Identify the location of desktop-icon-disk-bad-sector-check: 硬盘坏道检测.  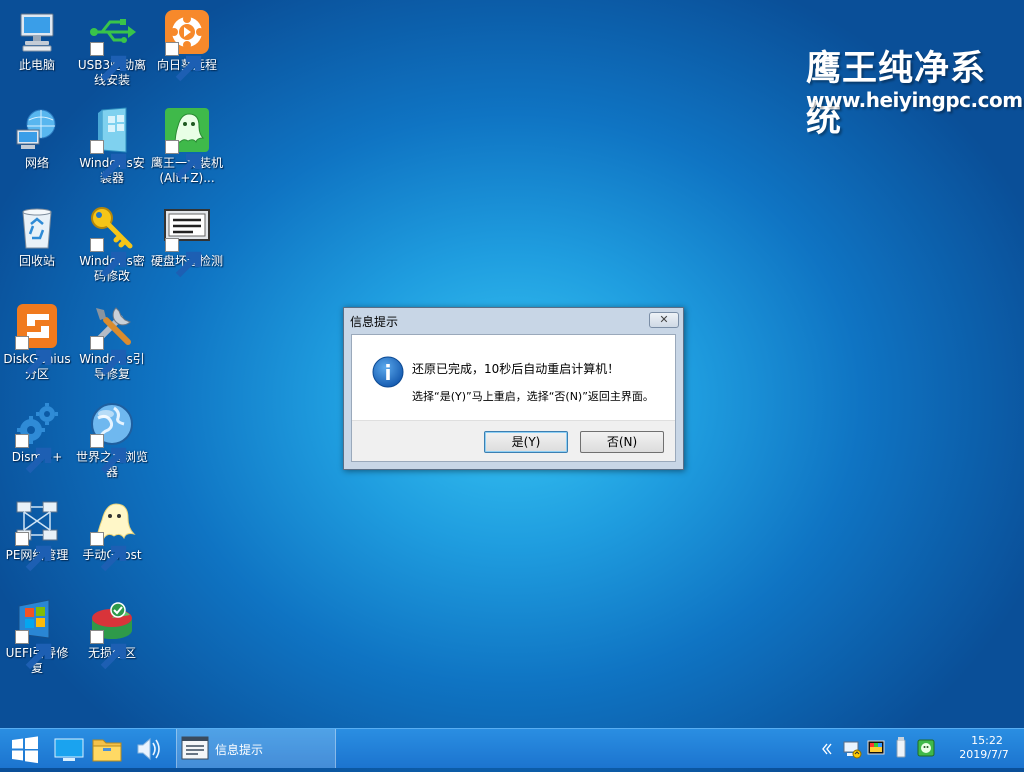
(187, 241).